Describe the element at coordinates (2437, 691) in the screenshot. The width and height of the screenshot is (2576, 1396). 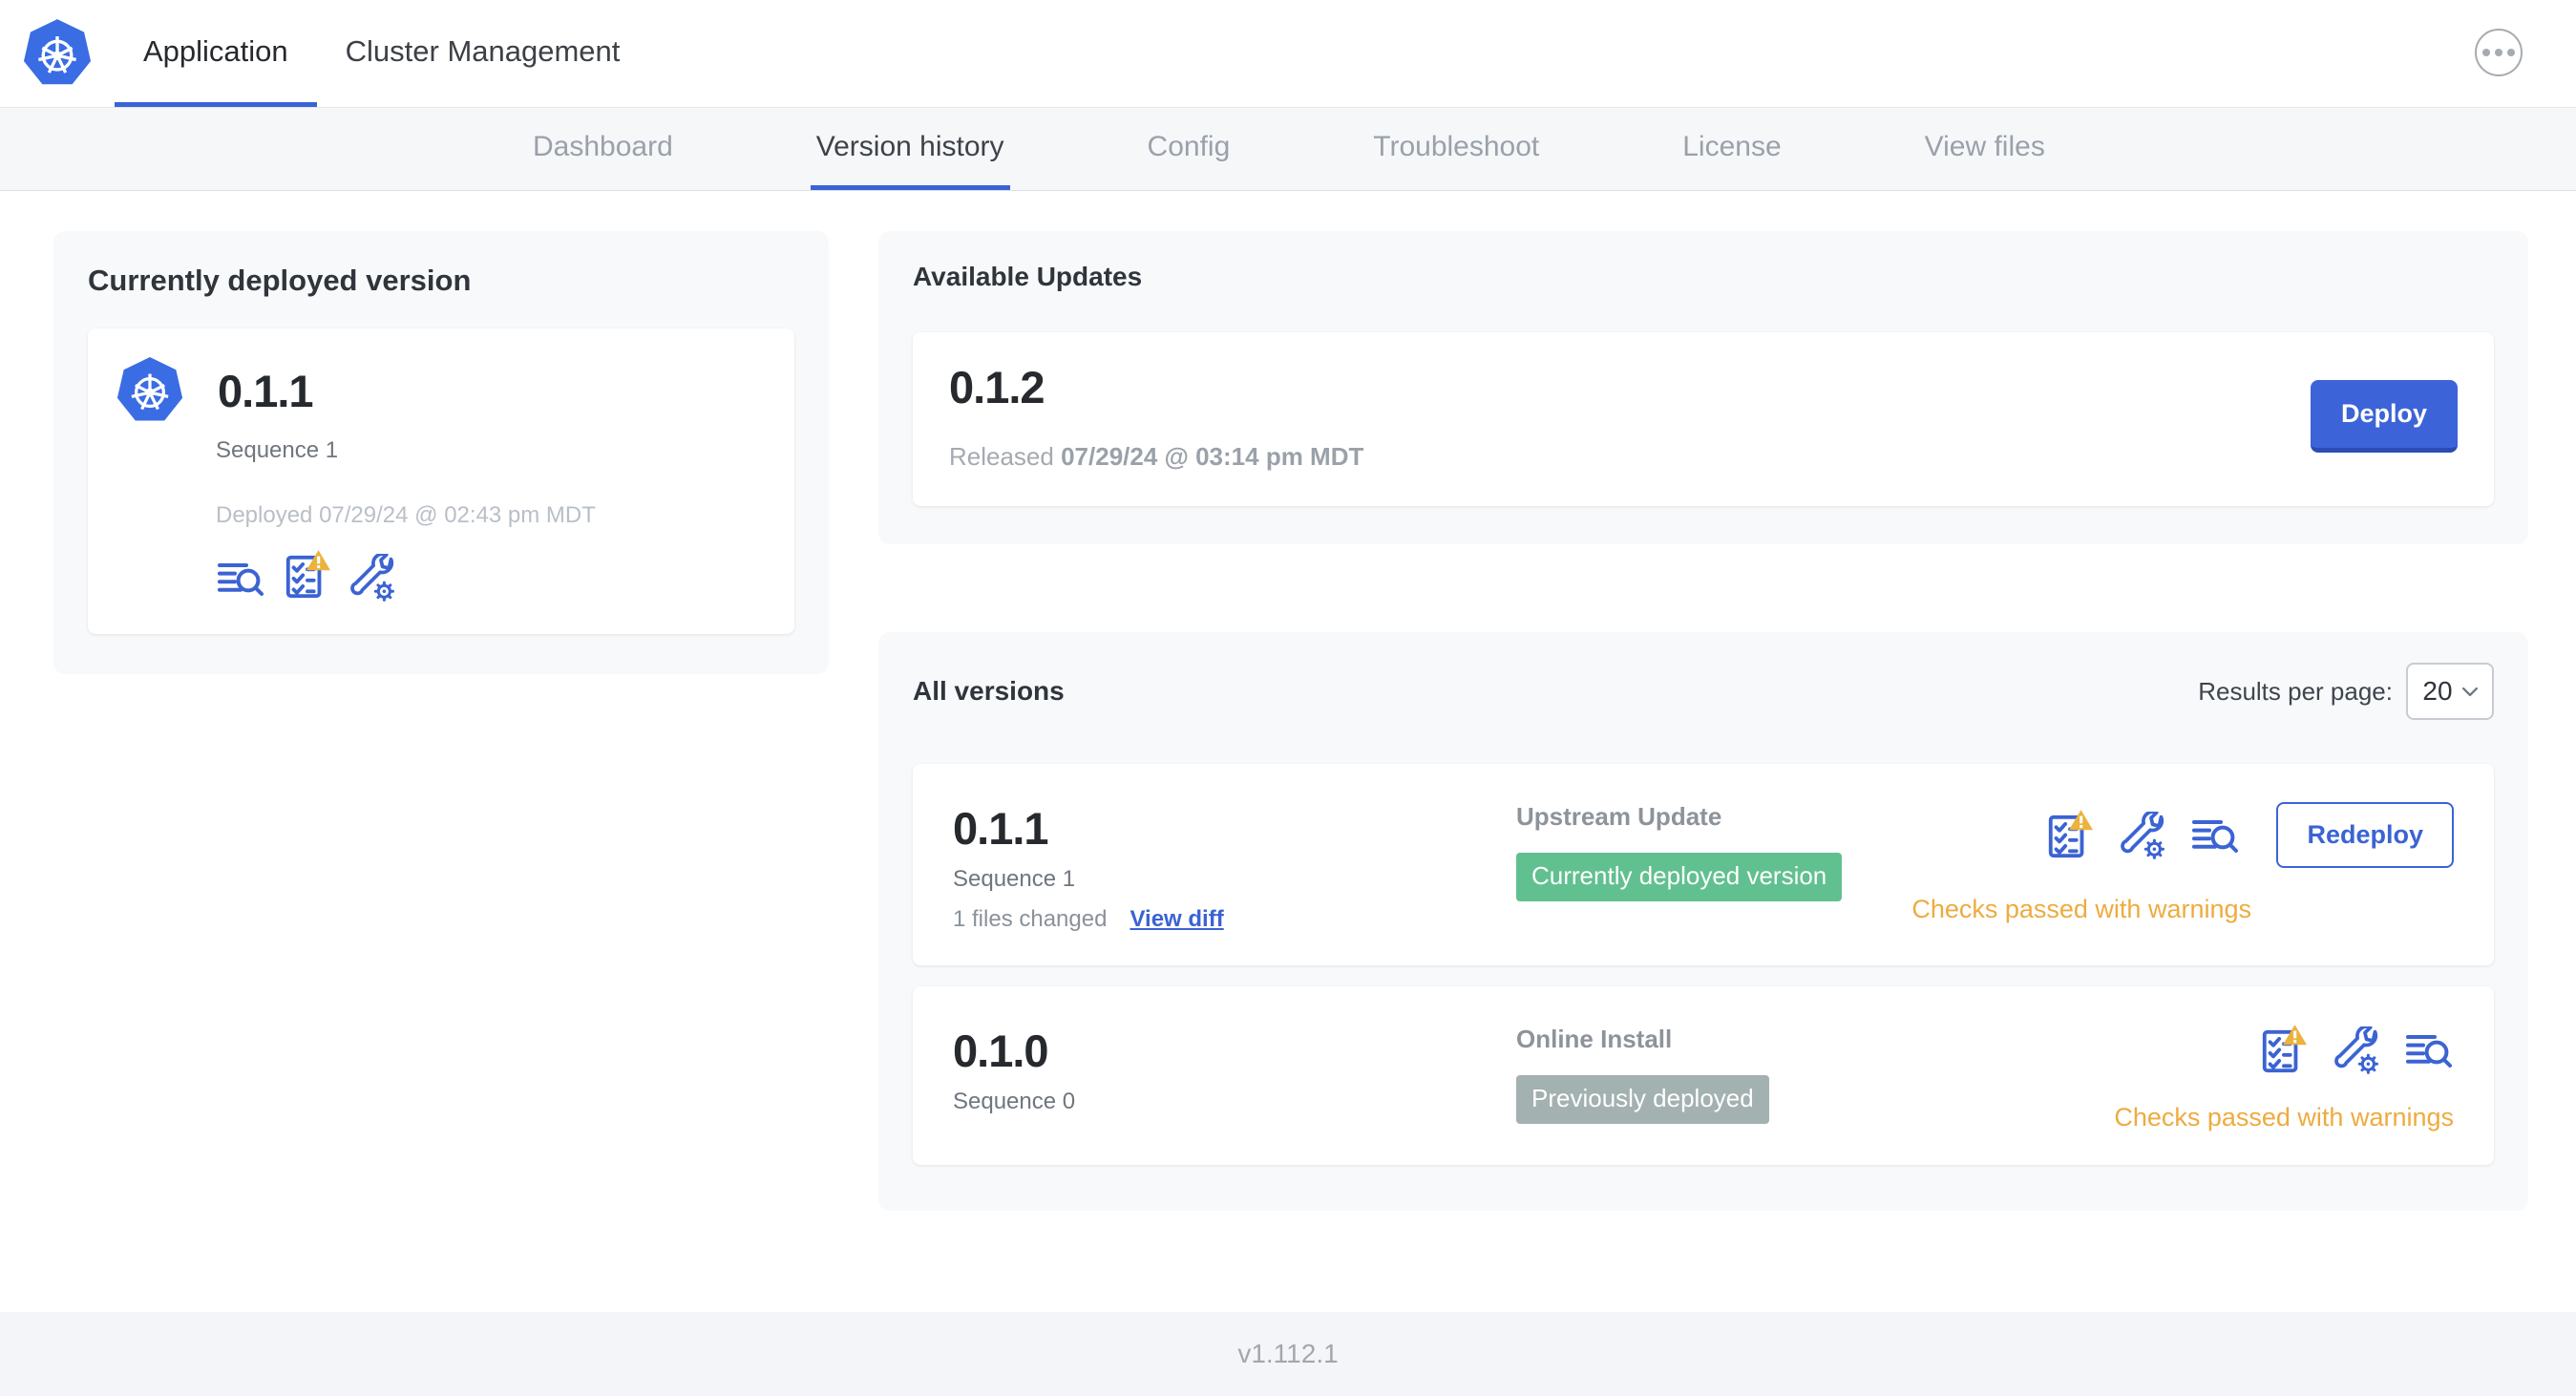
I see `results-per-page-value: 20` at that location.